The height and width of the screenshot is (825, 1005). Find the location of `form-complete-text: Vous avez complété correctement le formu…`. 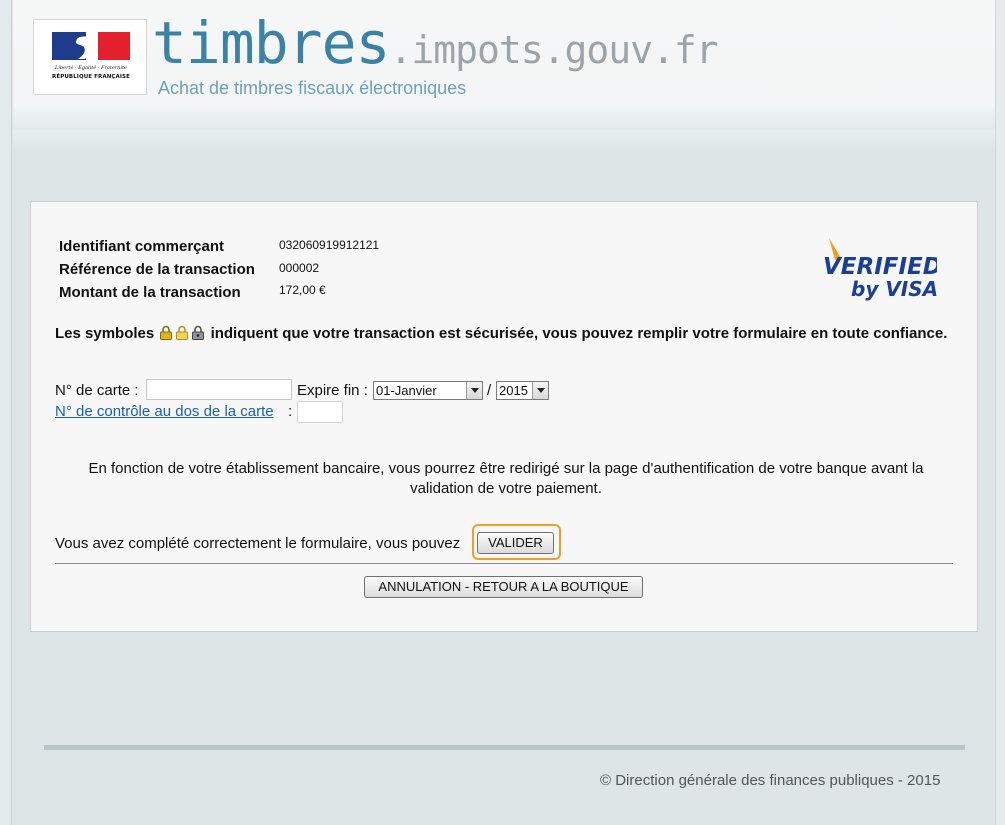

form-complete-text: Vous avez complété correctement le formu… is located at coordinates (258, 543).